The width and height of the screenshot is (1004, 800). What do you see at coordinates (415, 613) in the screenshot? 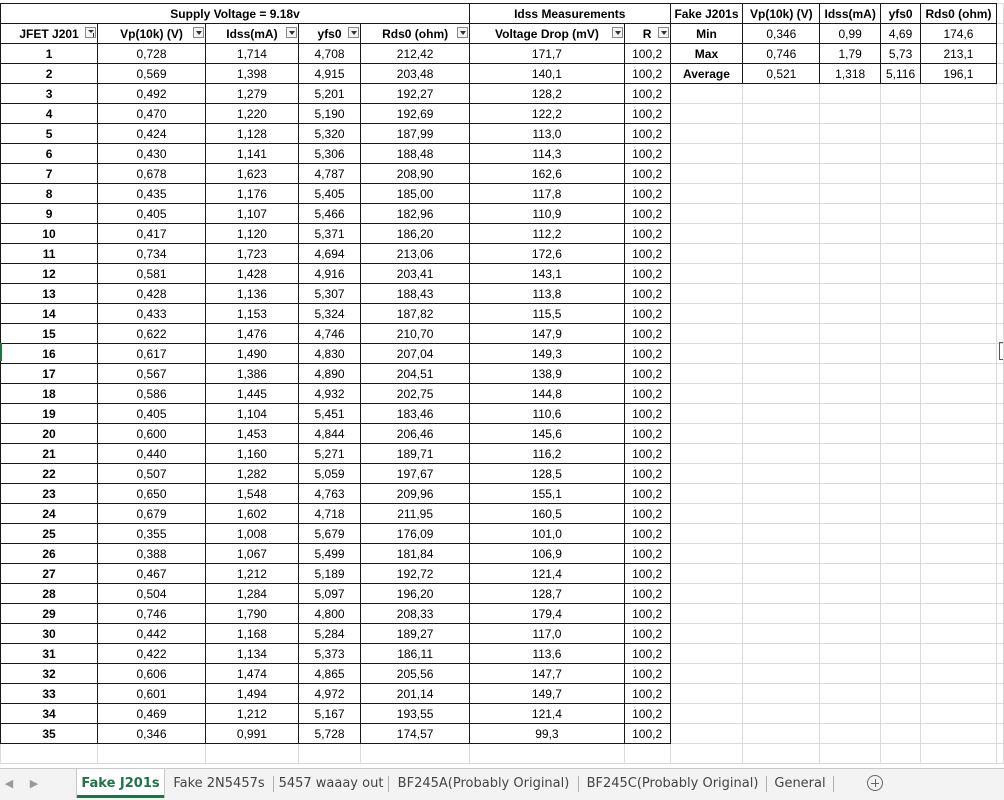
I see `data-cell: 208,33` at bounding box center [415, 613].